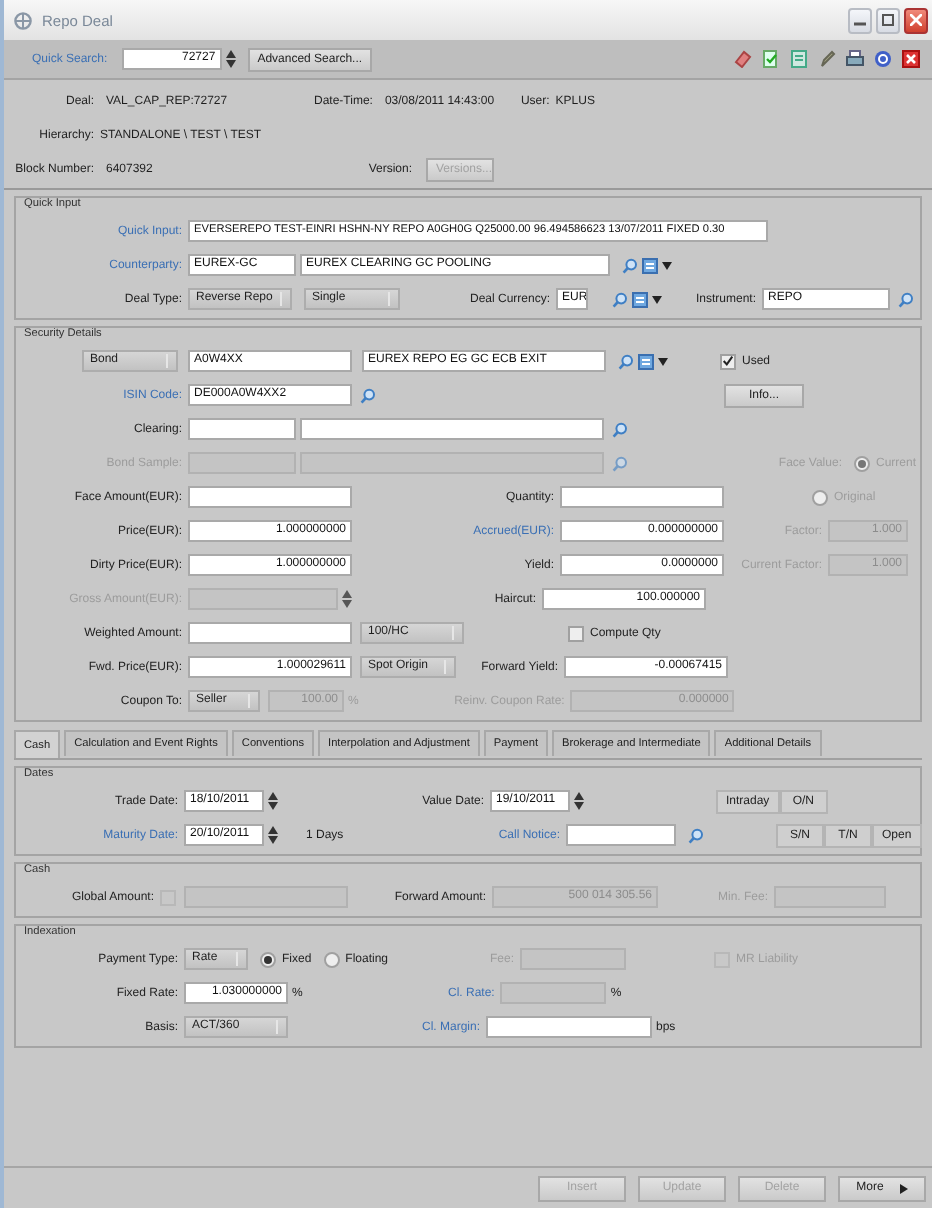 The height and width of the screenshot is (1208, 932). I want to click on pen-icon, so click(827, 59).